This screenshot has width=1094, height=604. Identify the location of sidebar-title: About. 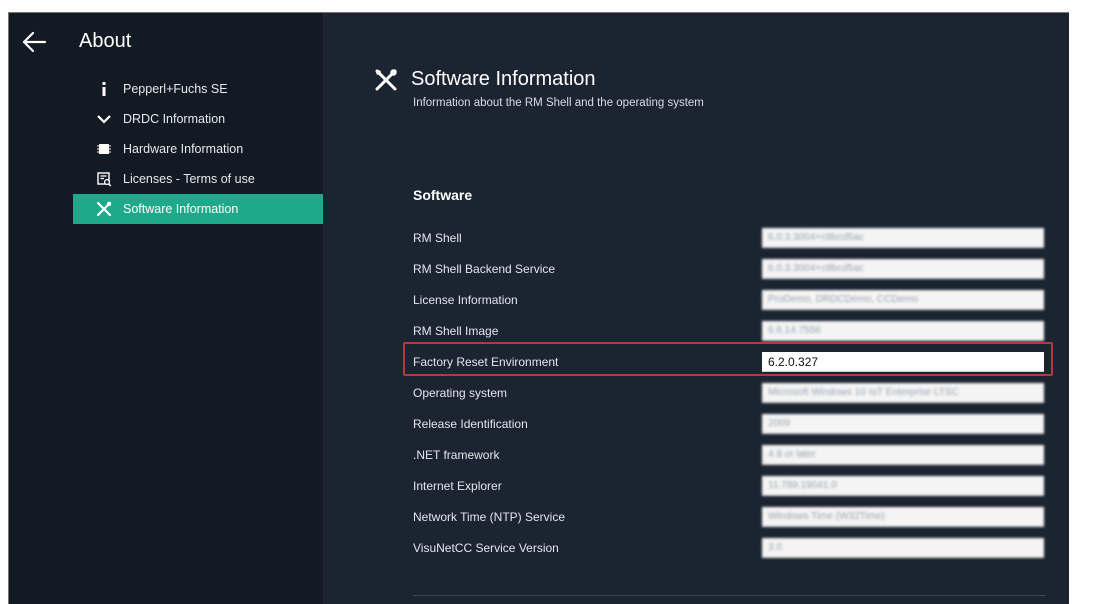
(105, 41).